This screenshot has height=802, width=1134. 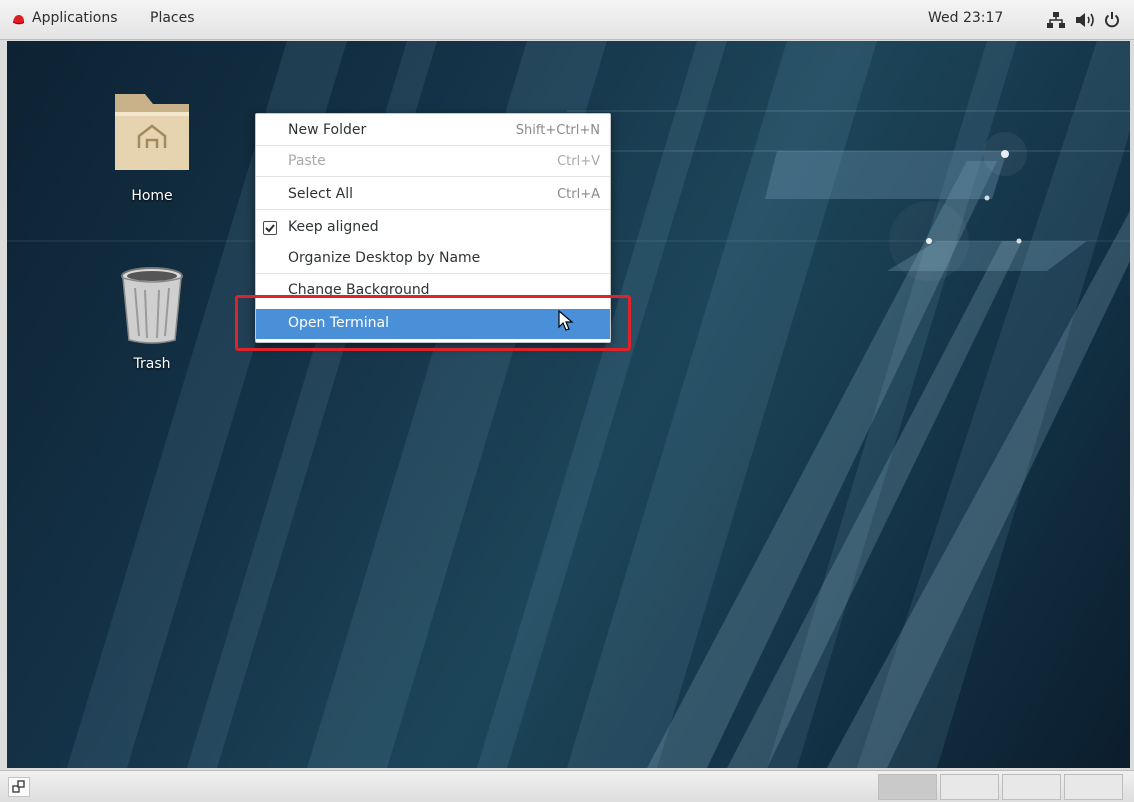 I want to click on menu-item-shortcut: Ctrl+A, so click(x=578, y=194).